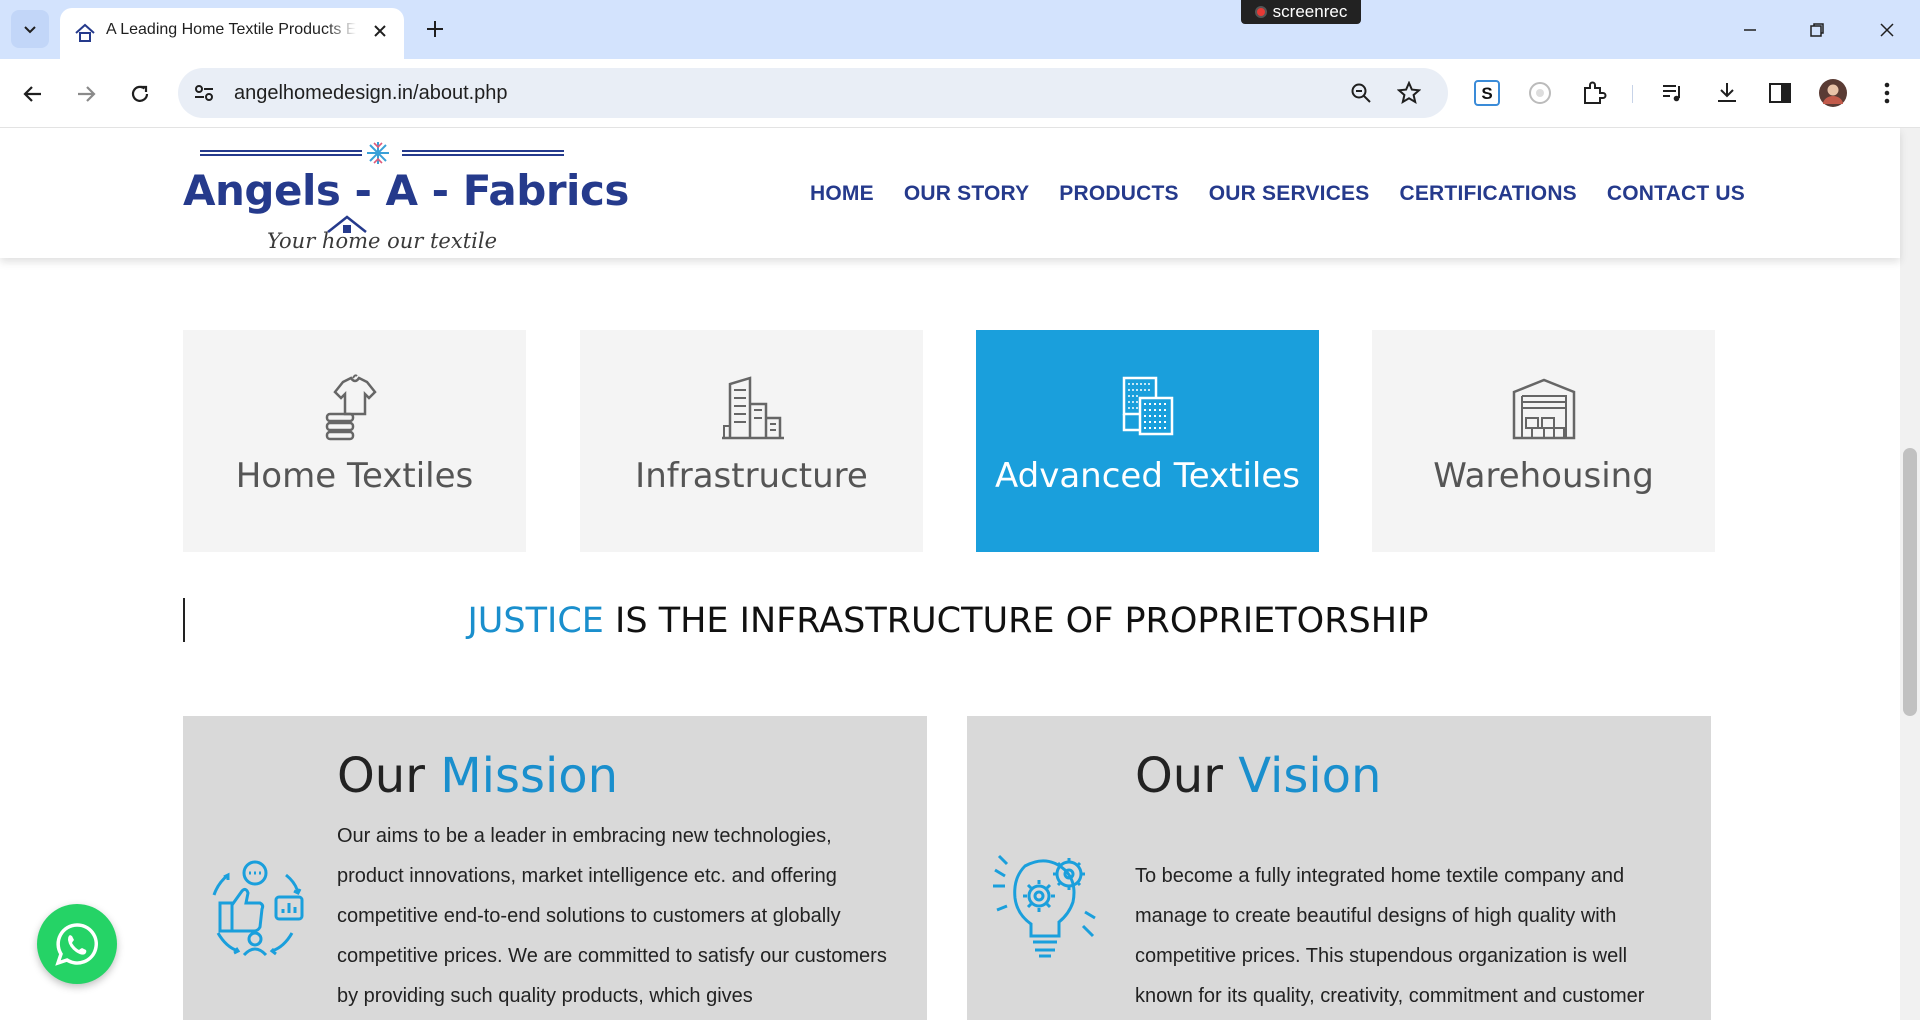 This screenshot has height=1020, width=1920. I want to click on forward-button, so click(86, 94).